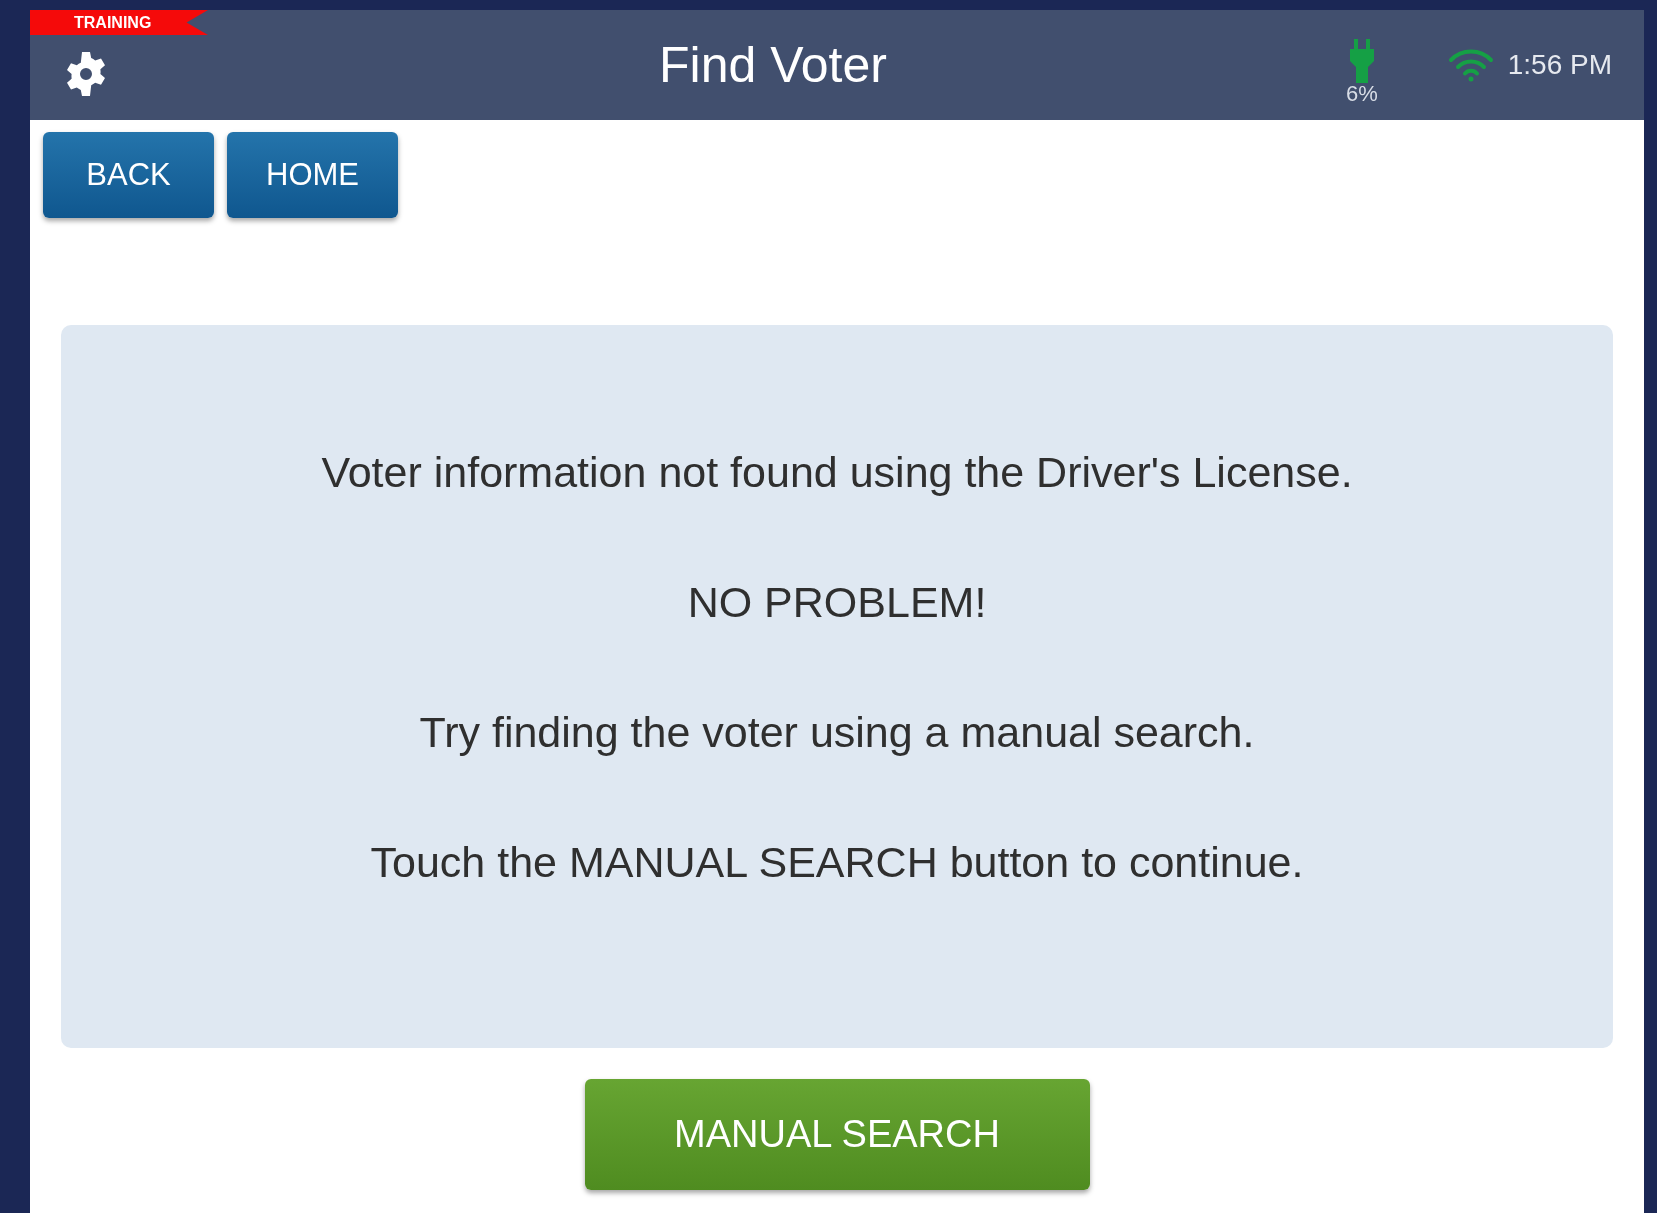 The image size is (1657, 1213). What do you see at coordinates (1470, 65) in the screenshot?
I see `wifi-icon` at bounding box center [1470, 65].